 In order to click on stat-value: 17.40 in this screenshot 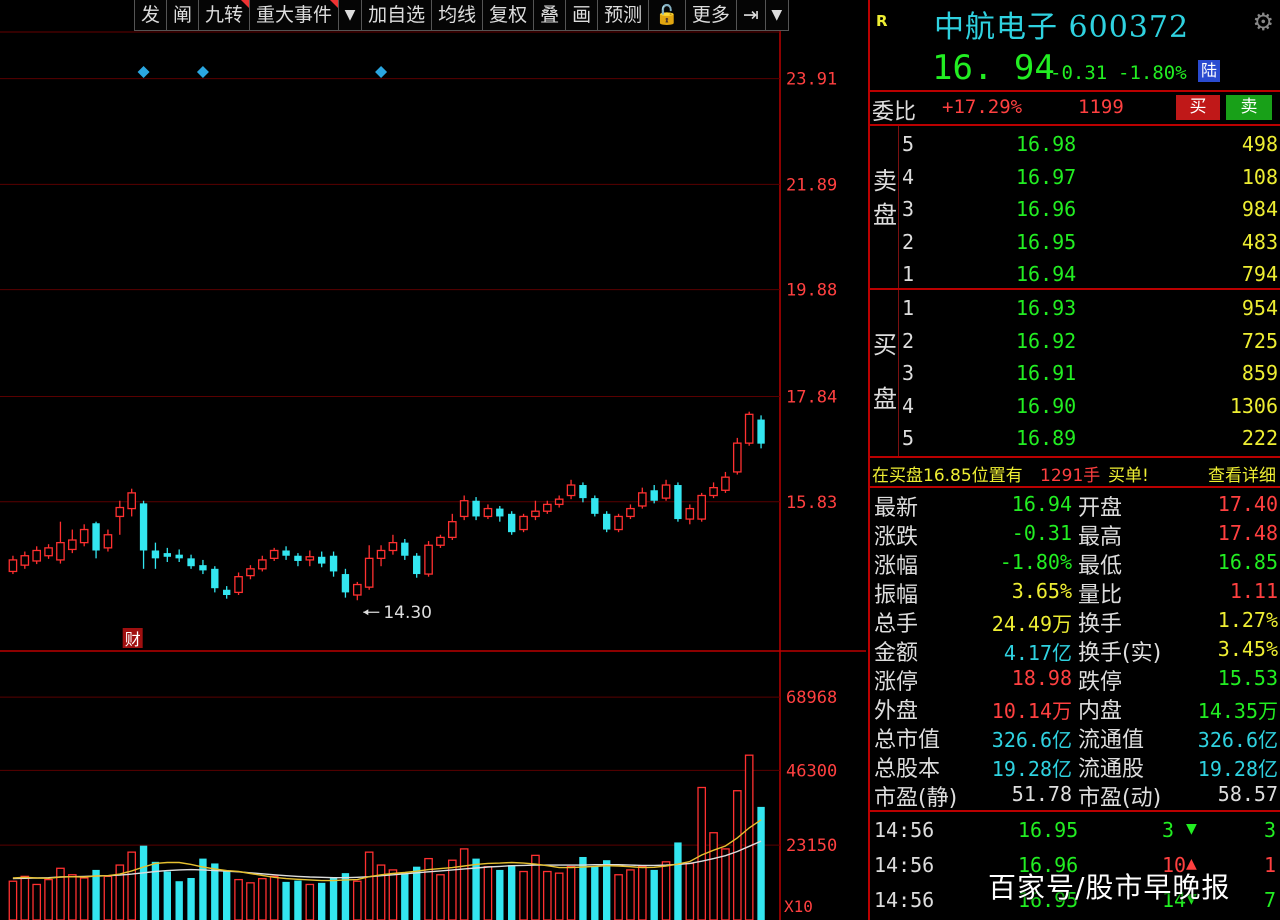, I will do `click(1247, 504)`.